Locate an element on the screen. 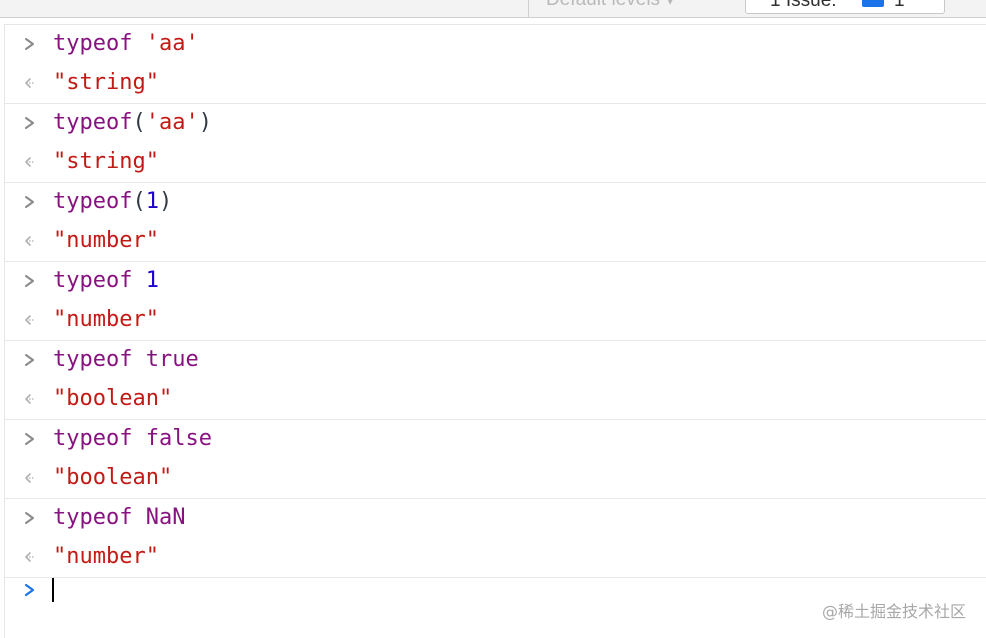 The image size is (986, 638). console-input-line: typeof(1) is located at coordinates (495, 202).